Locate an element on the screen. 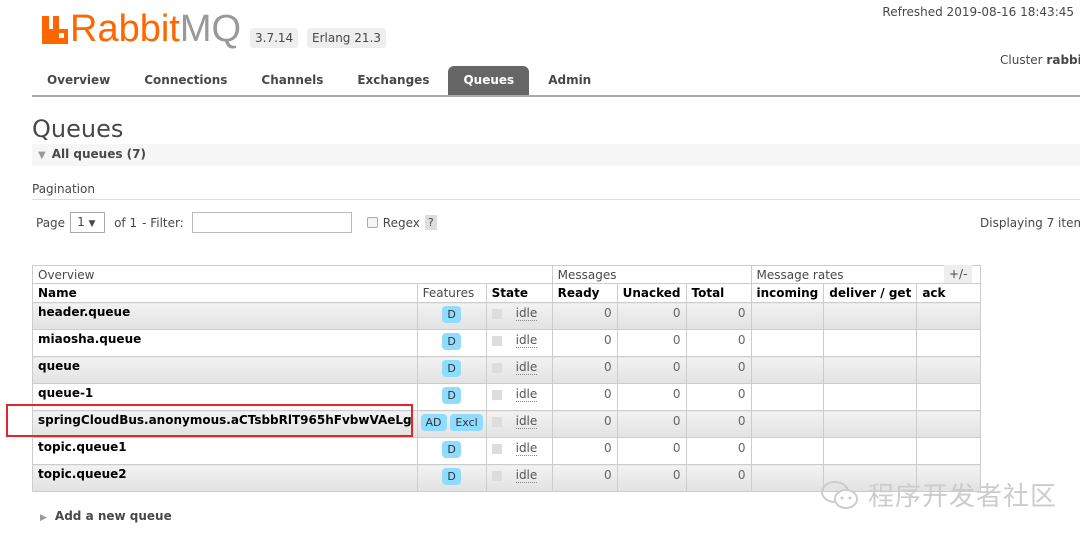  cluster-info: Cluster rabbit is located at coordinates (1040, 60).